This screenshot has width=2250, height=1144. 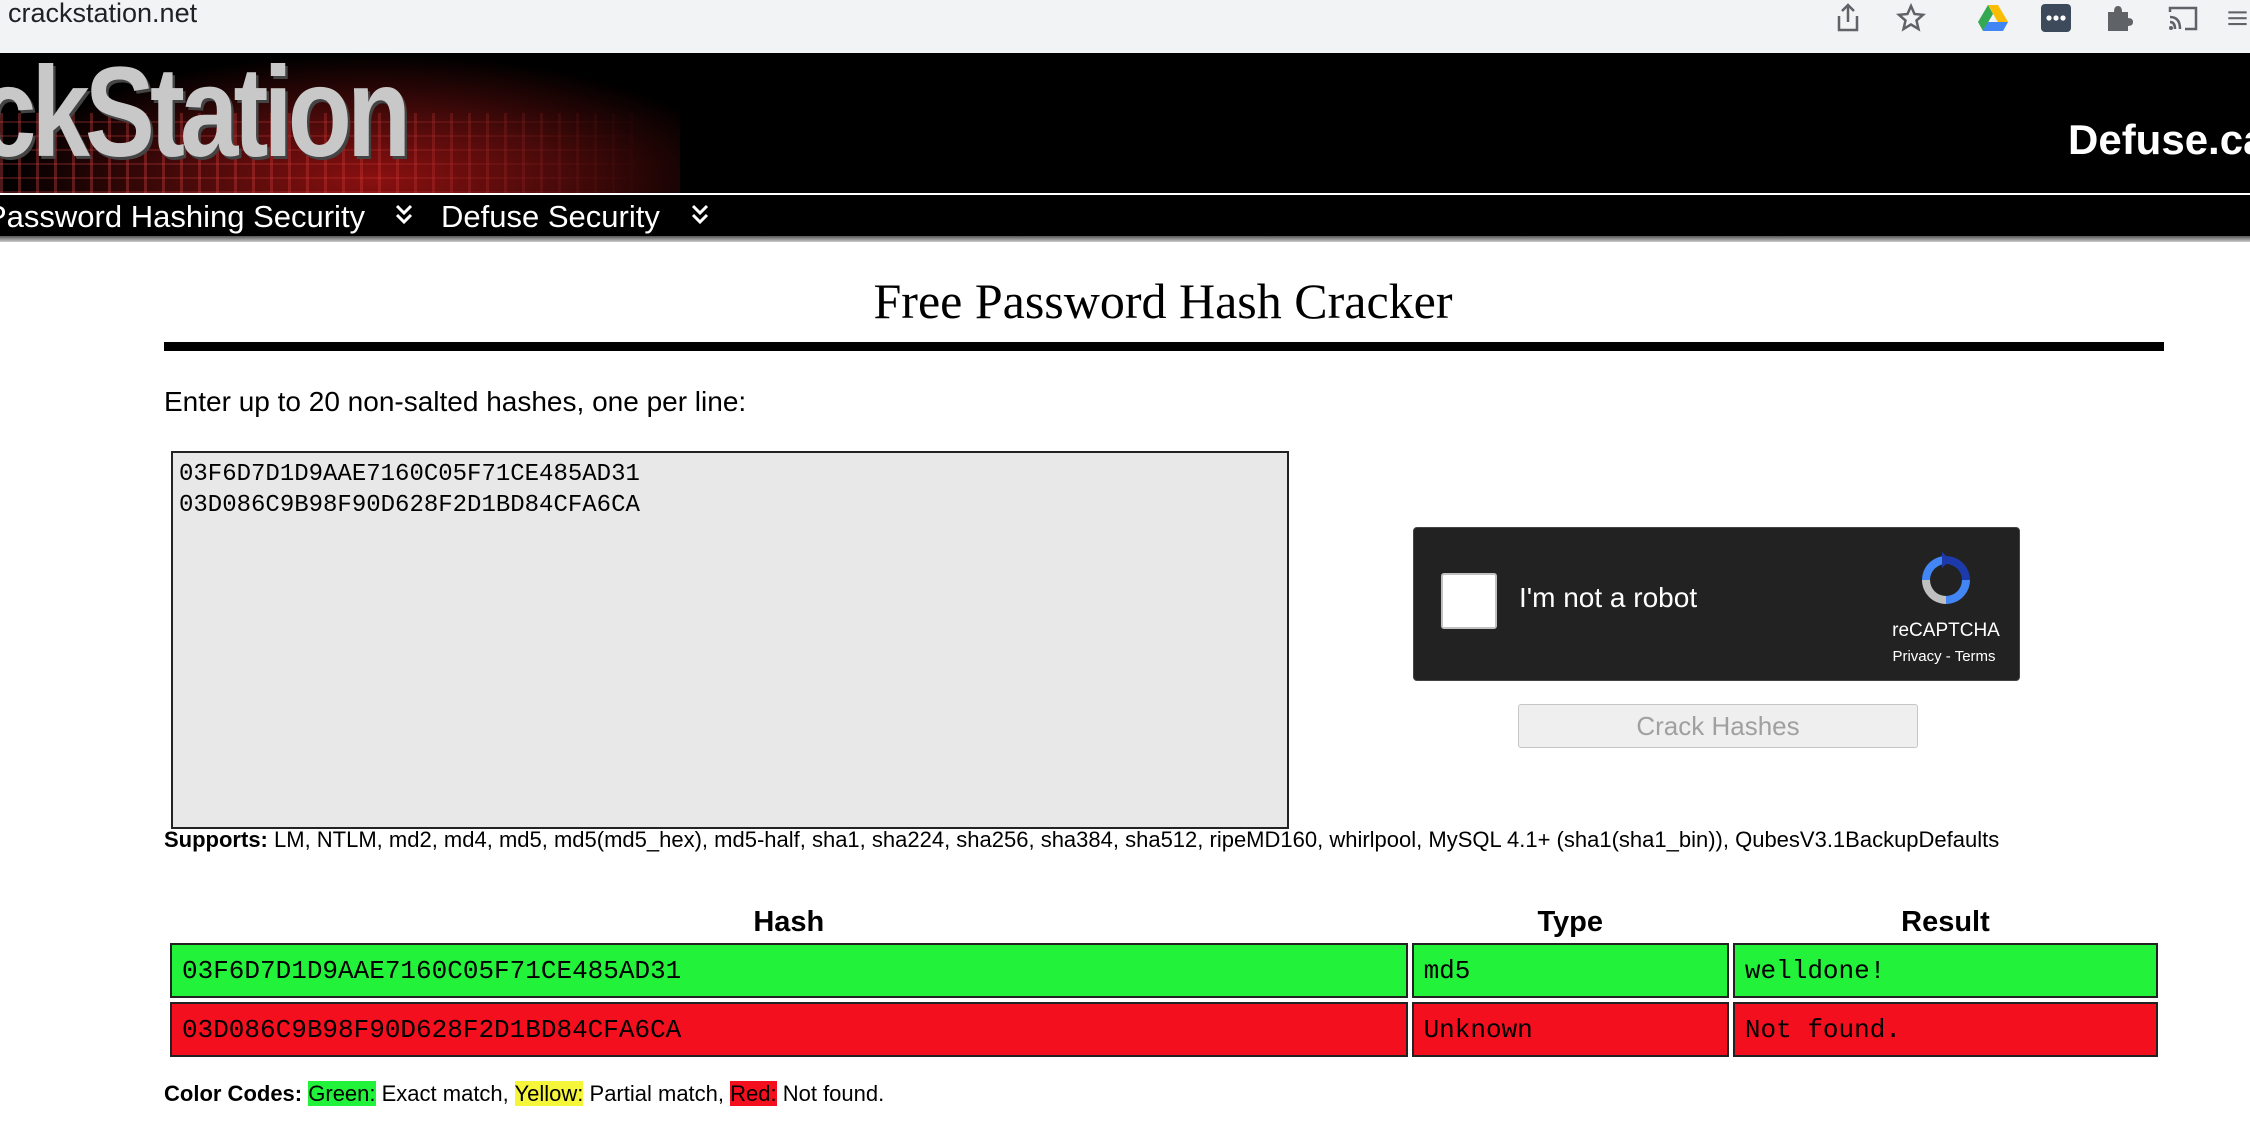 I want to click on page-title: Free Password Hash Cracker, so click(x=1163, y=301).